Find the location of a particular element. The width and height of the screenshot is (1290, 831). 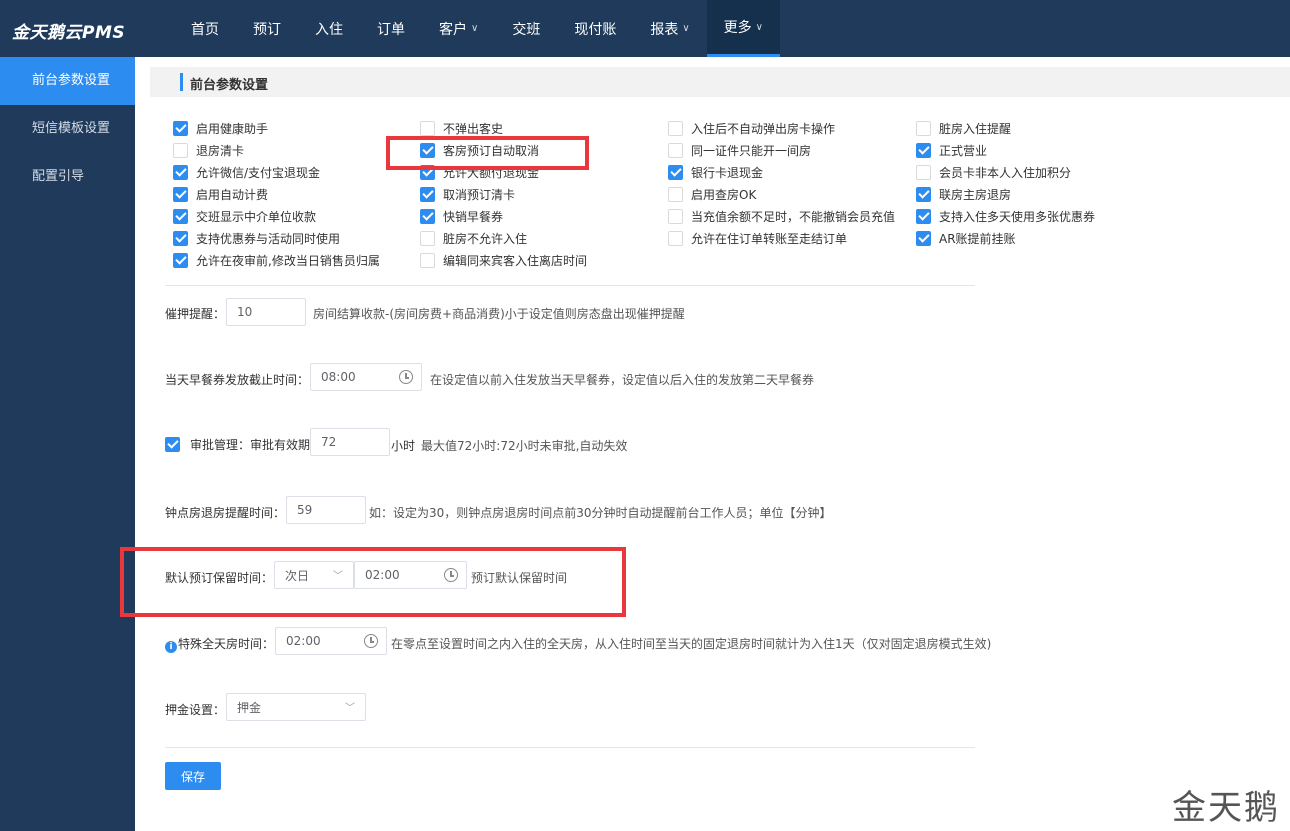

checkbox-option: 允许在住订单转账至走结订单 is located at coordinates (757, 238).